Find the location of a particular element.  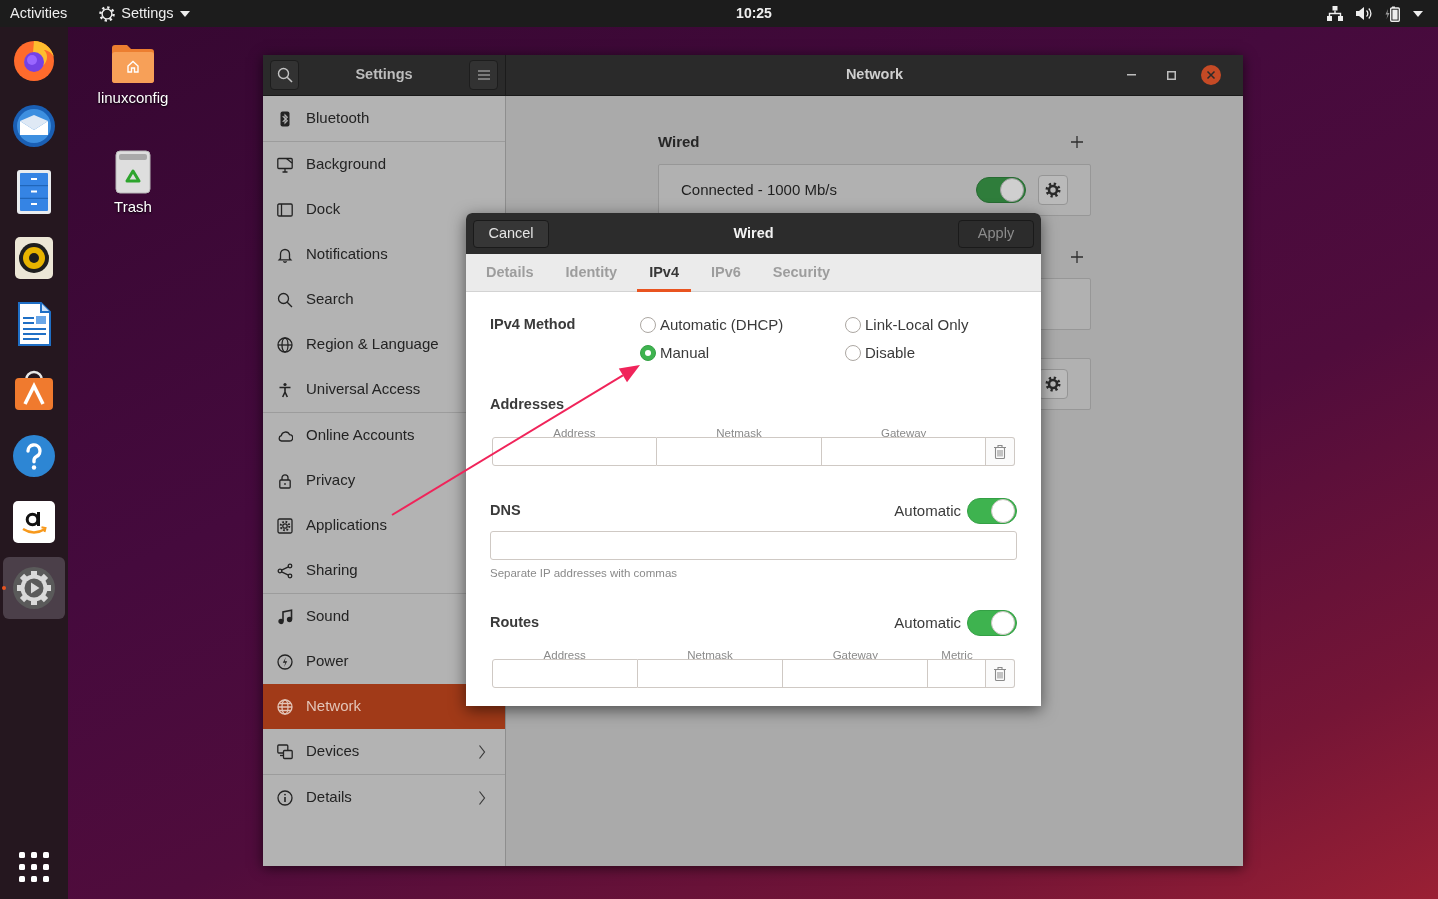

method-label: IPv4 Method is located at coordinates (533, 324).